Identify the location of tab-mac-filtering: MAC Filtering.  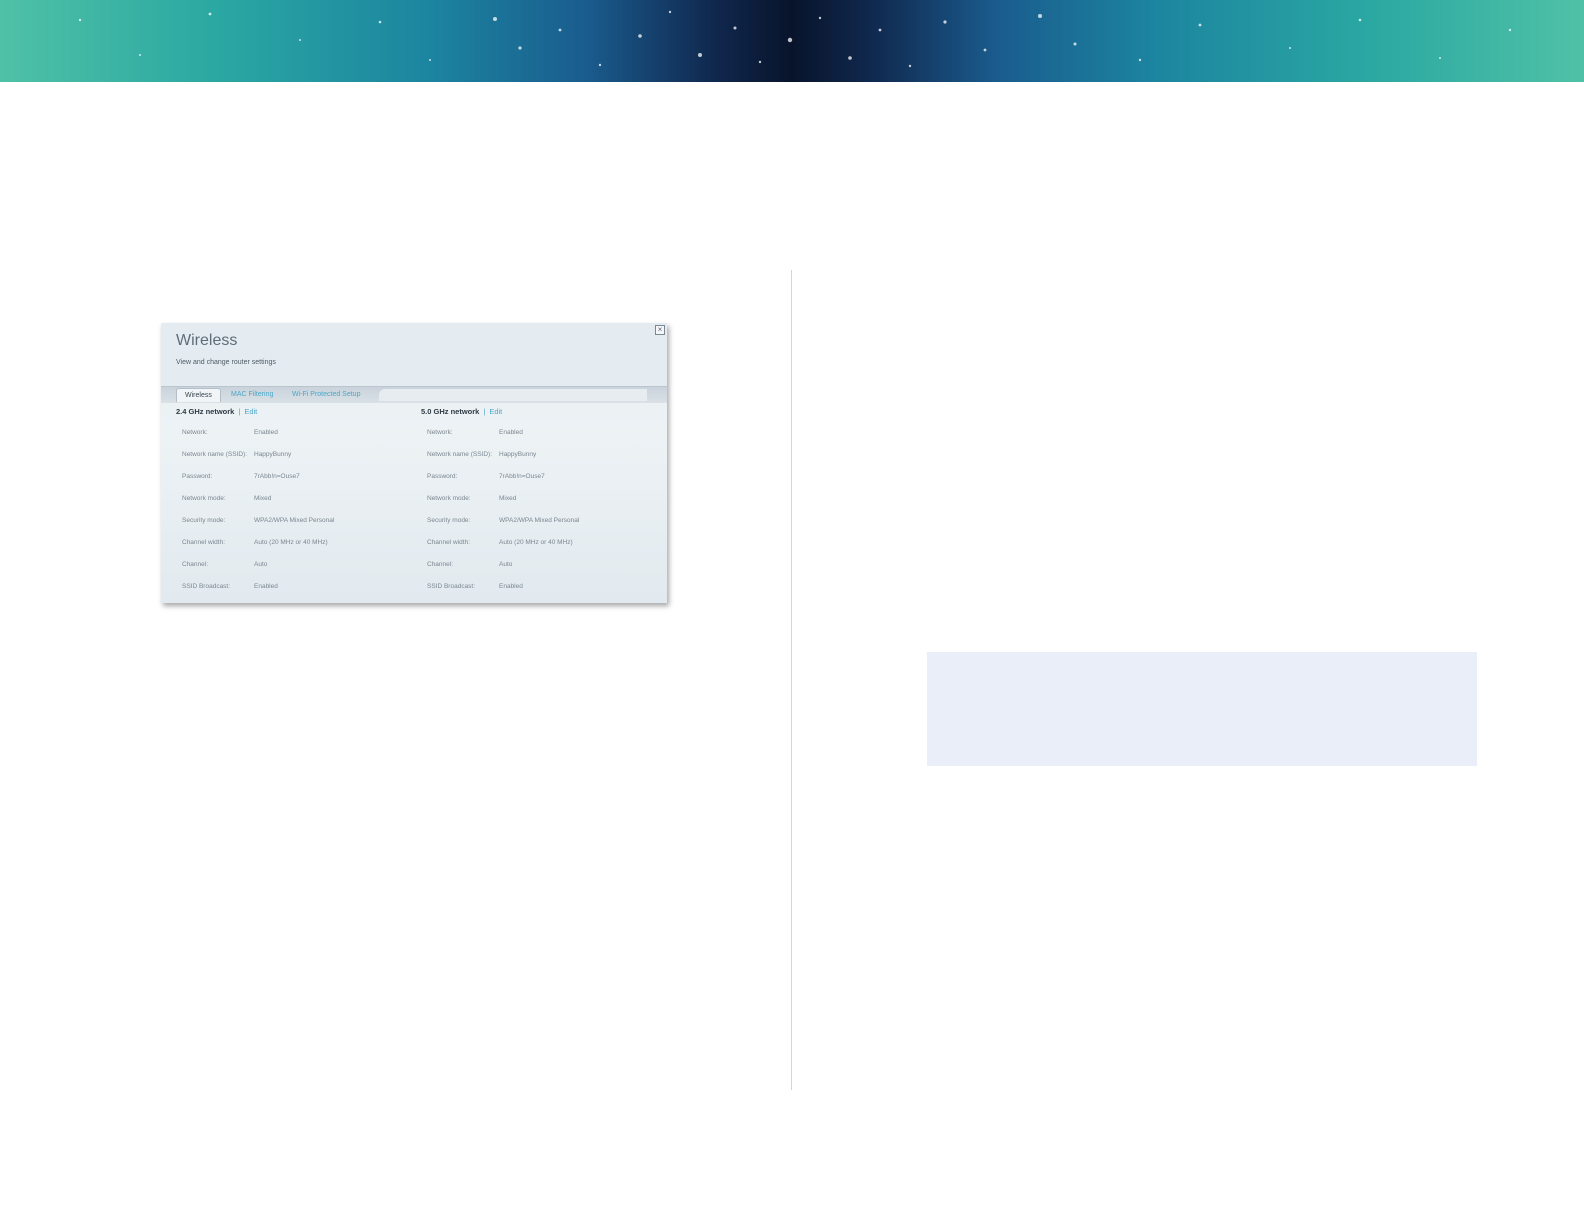
(252, 394).